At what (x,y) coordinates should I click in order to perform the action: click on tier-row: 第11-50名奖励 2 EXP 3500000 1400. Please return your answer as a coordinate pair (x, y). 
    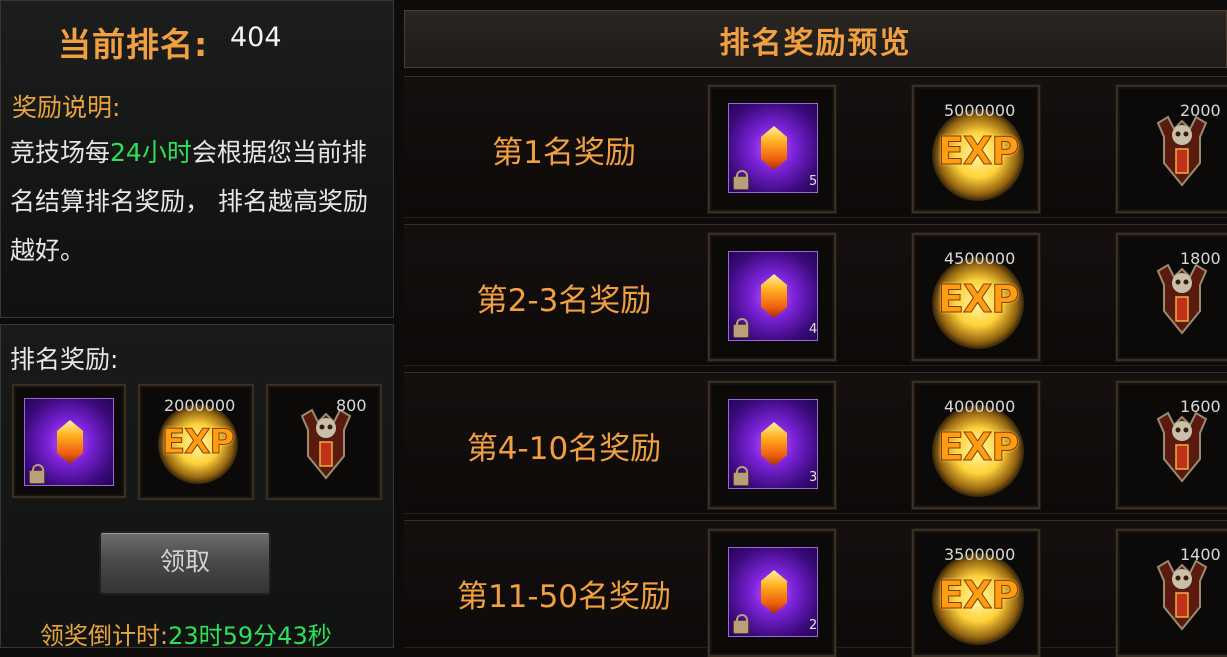
    Looking at the image, I should click on (815, 588).